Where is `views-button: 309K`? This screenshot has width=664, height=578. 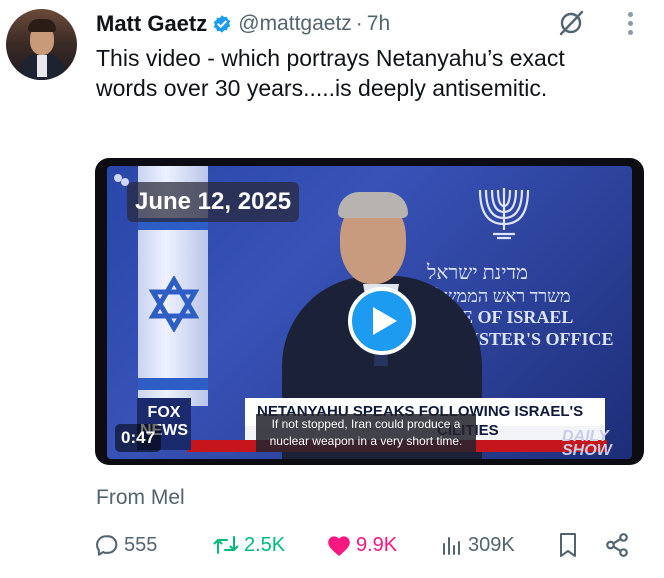 views-button: 309K is located at coordinates (477, 545).